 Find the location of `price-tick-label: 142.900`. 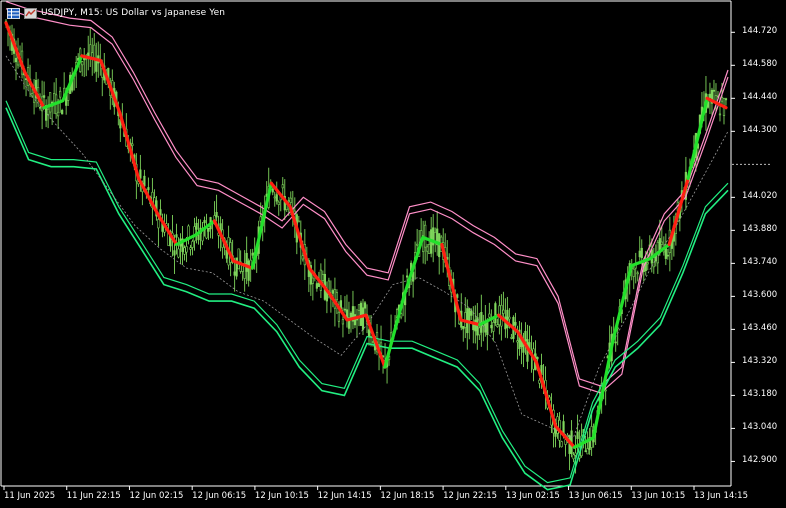

price-tick-label: 142.900 is located at coordinates (760, 460).